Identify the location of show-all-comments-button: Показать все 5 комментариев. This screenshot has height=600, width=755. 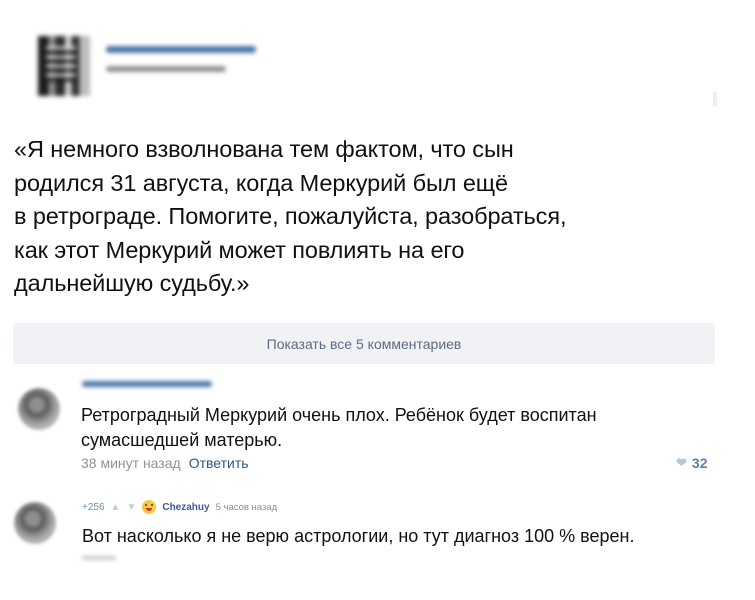
(364, 343).